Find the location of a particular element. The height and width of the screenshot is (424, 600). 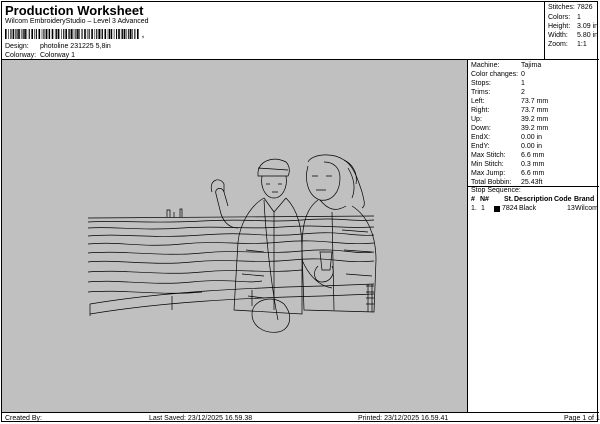

stitches-row: Stitches: 7826 is located at coordinates (570, 7).